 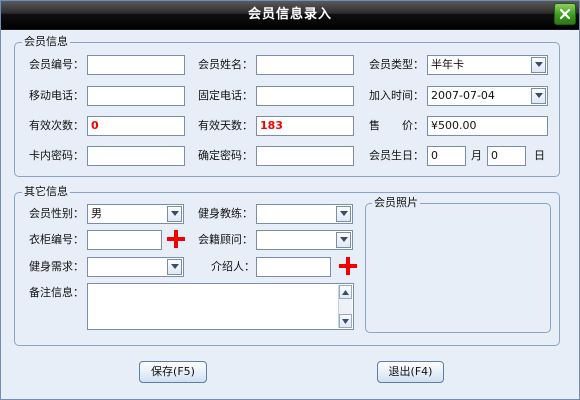 I want to click on coach-label: 健身教练：, so click(x=225, y=213).